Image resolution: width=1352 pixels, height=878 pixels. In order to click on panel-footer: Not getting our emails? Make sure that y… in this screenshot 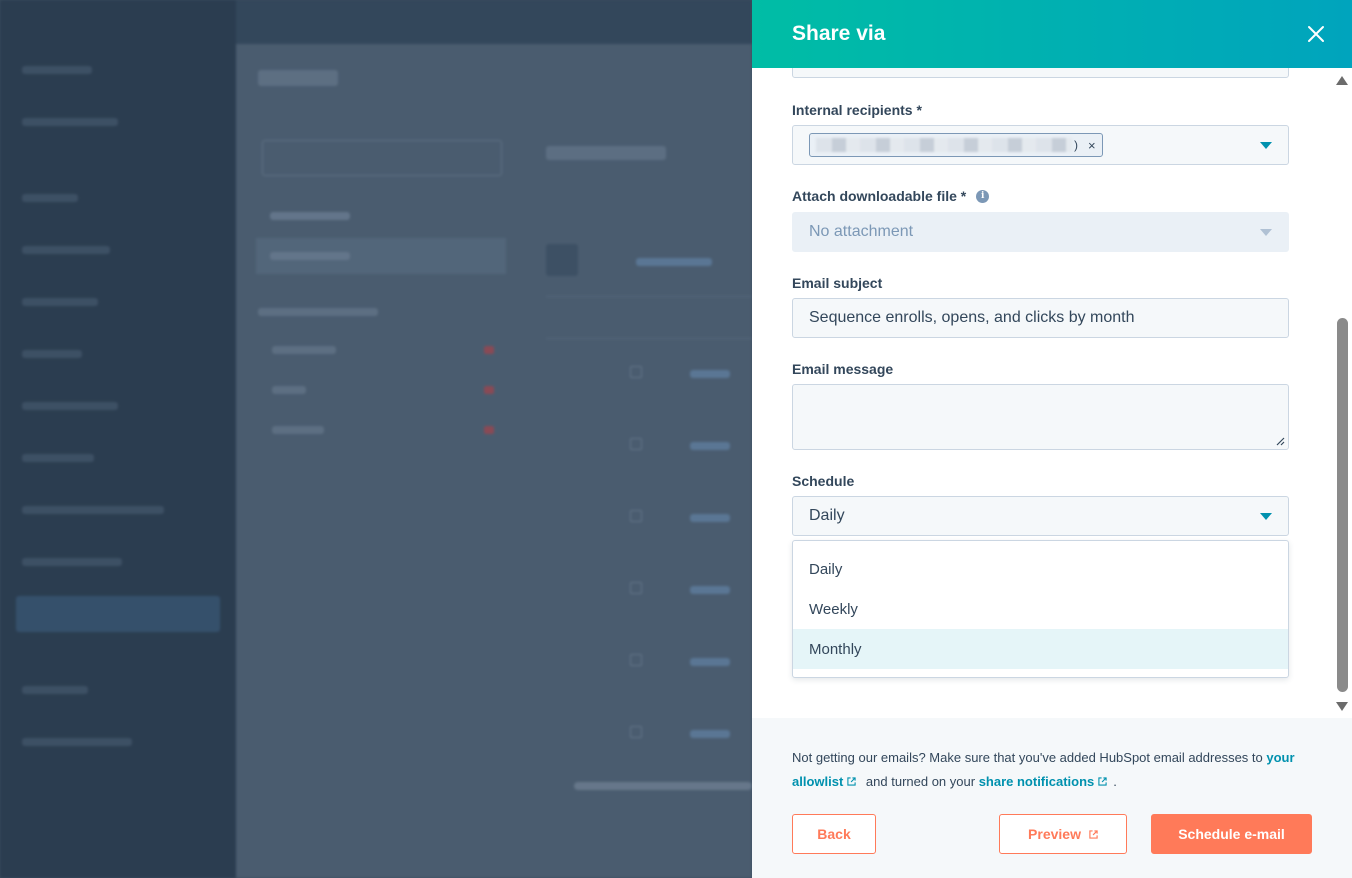, I will do `click(1052, 798)`.